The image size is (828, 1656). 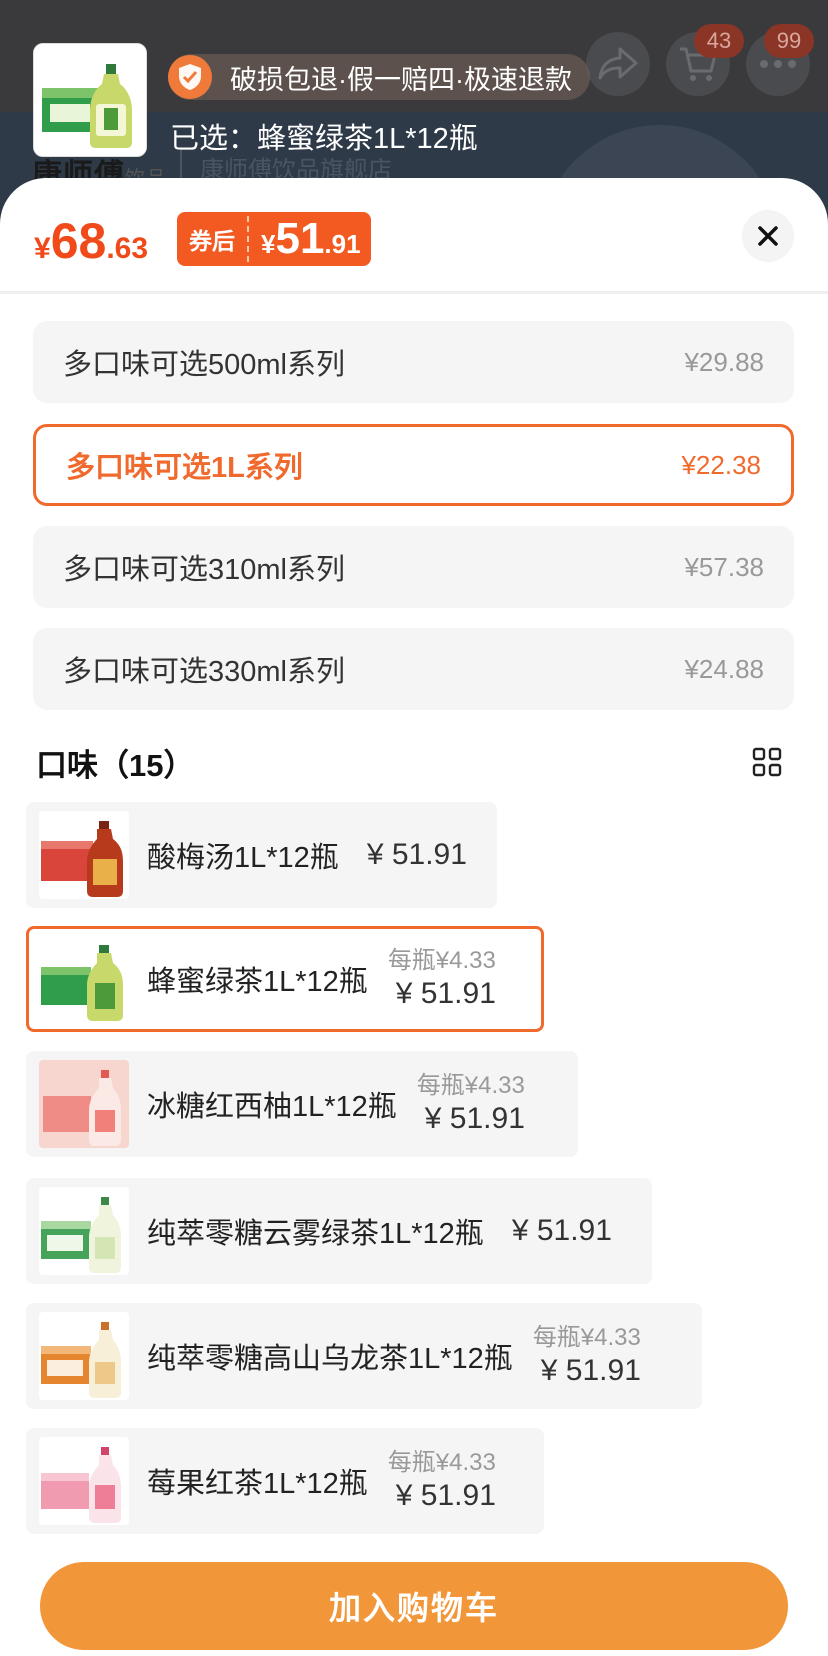 I want to click on close-button, so click(x=768, y=236).